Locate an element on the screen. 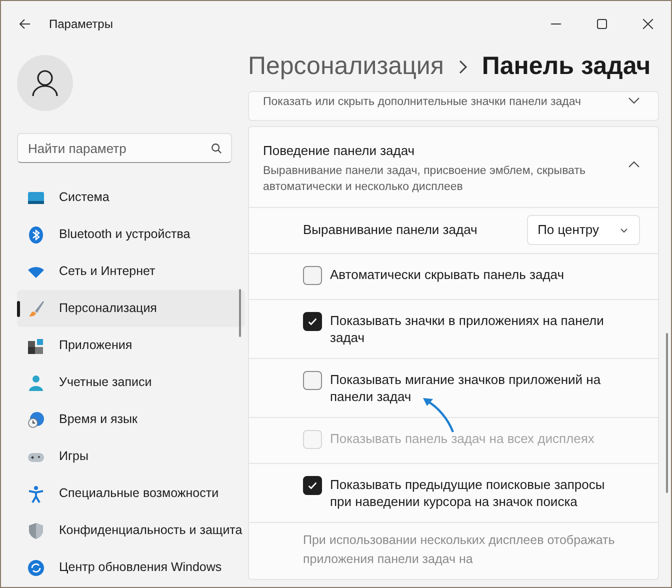  sidebar-item: Сеть и Интернет is located at coordinates (131, 271).